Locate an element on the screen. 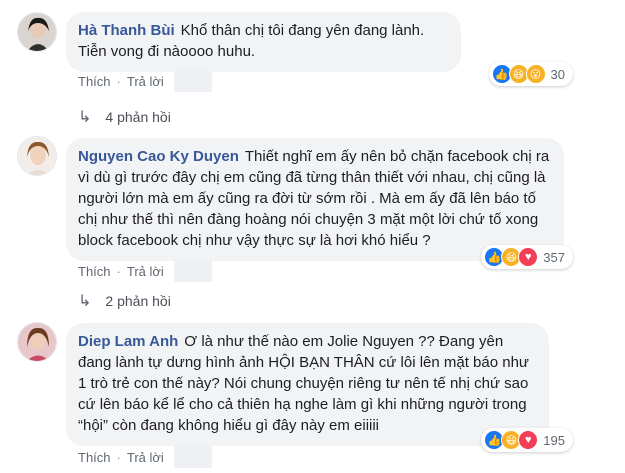 The width and height of the screenshot is (625, 473). reaction-count: 195 is located at coordinates (554, 440).